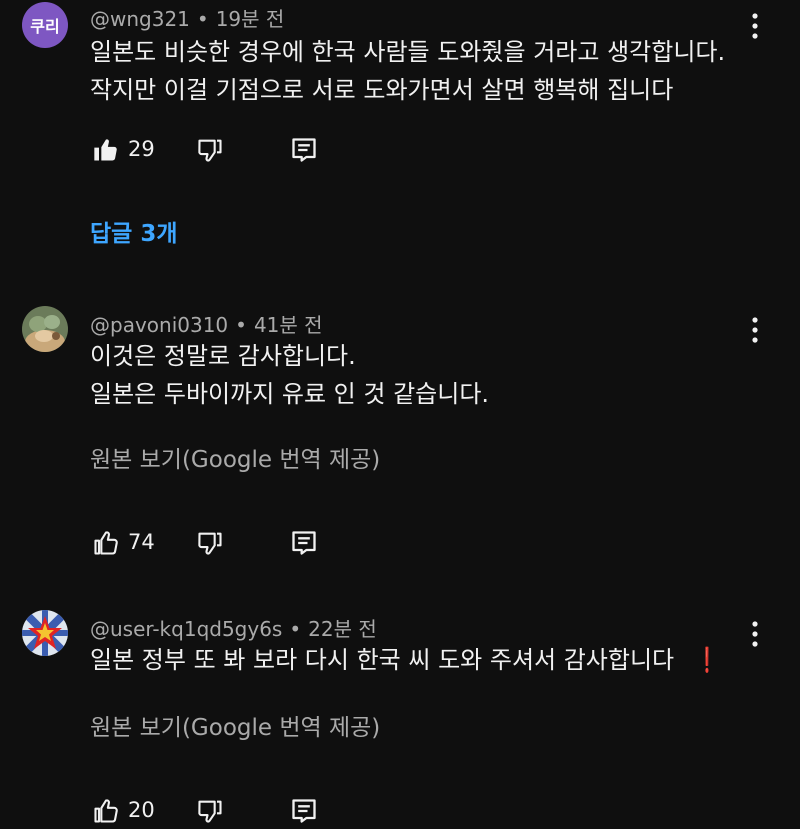 Image resolution: width=800 pixels, height=829 pixels. Describe the element at coordinates (134, 231) in the screenshot. I see `view-replies-button: 답글 3개` at that location.